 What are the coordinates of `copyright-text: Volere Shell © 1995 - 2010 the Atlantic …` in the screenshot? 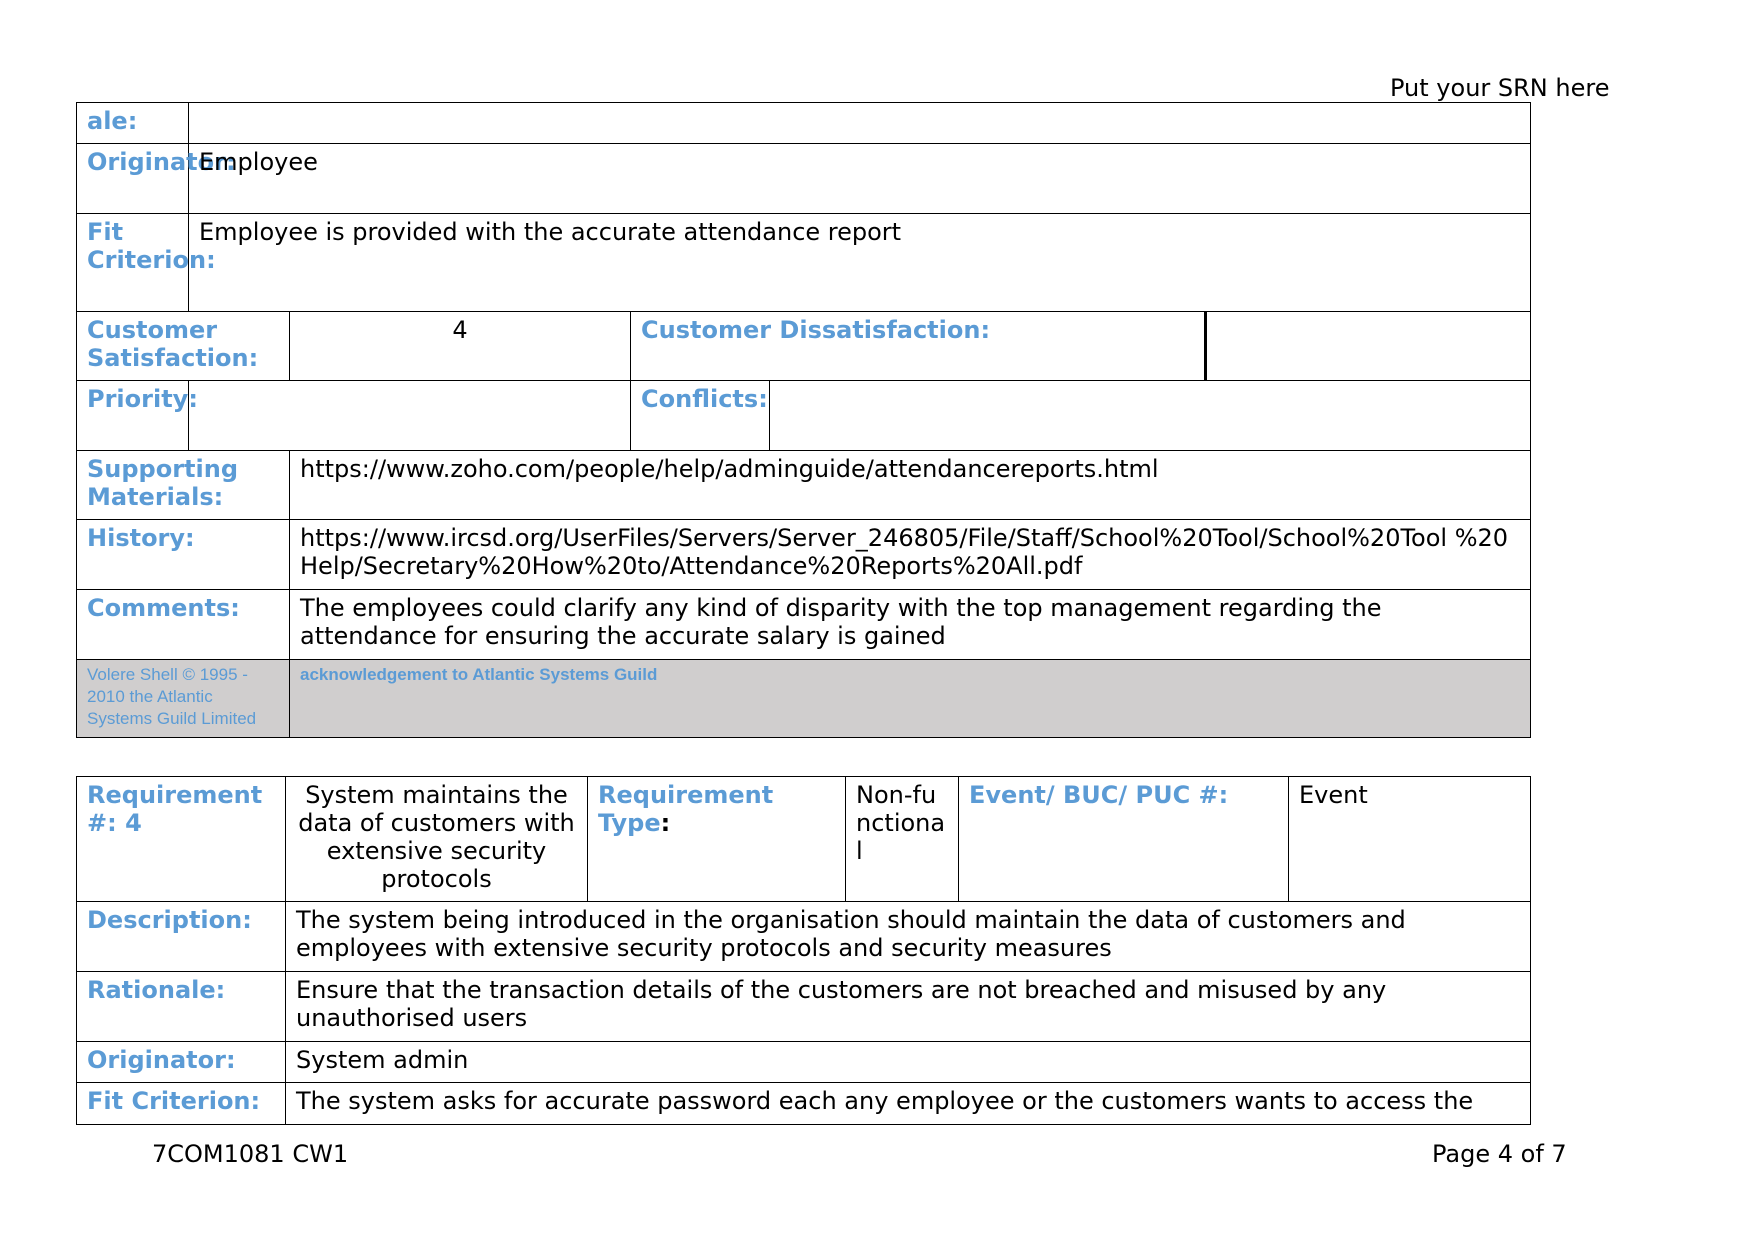 It's located at (183, 698).